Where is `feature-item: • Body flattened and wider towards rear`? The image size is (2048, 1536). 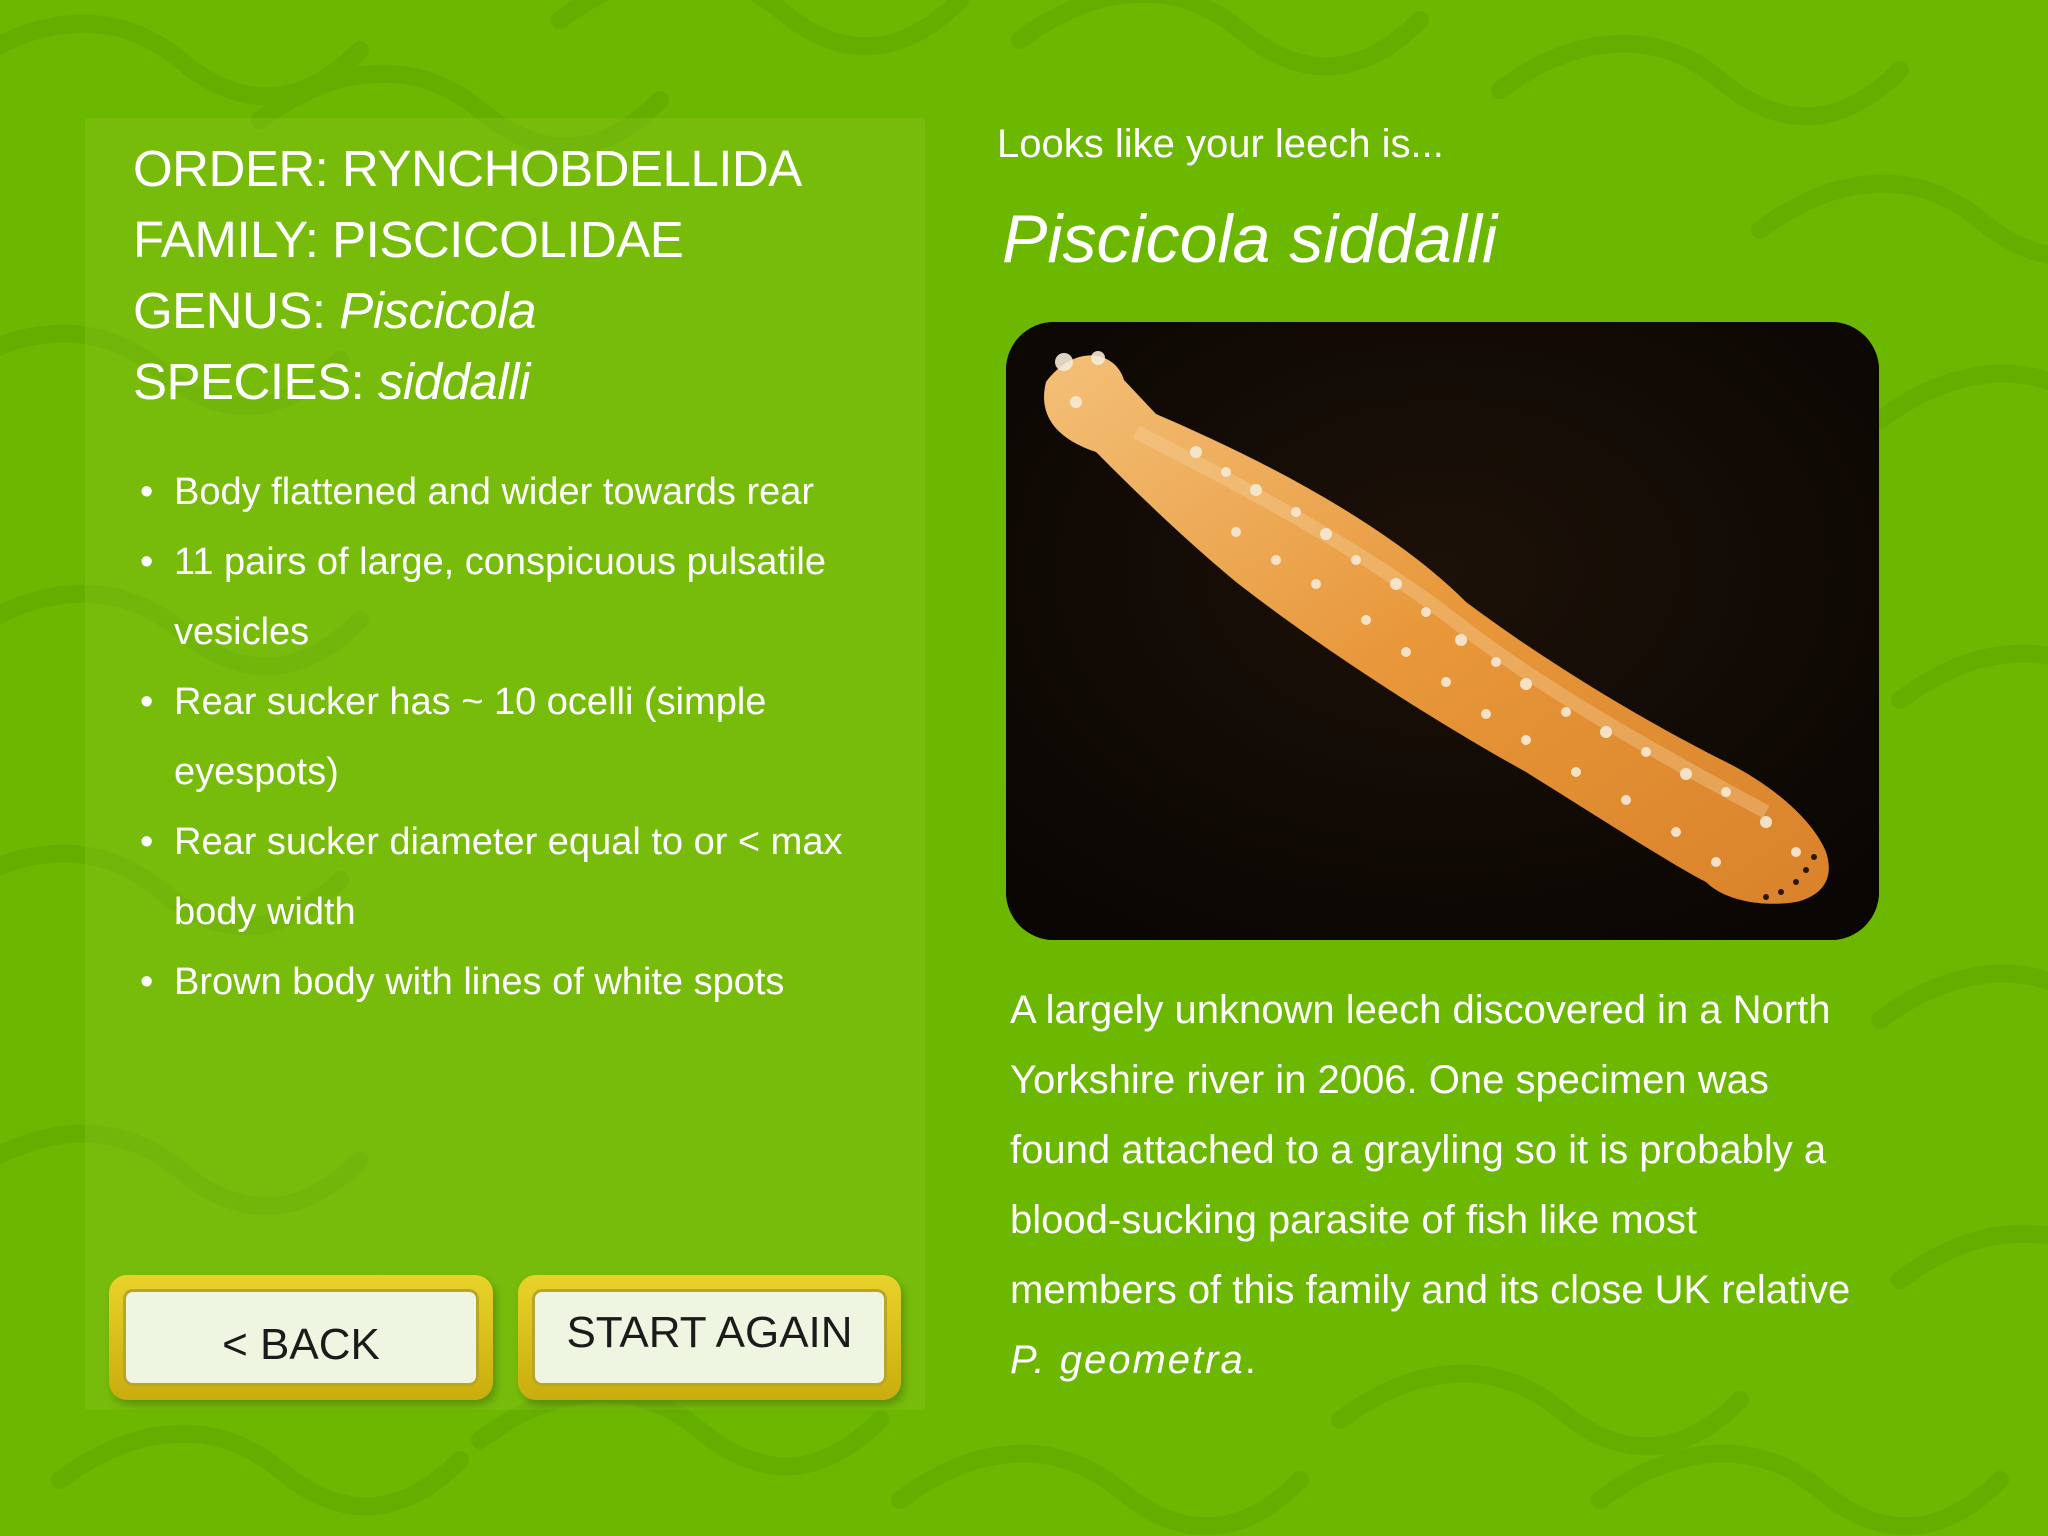 feature-item: • Body flattened and wider towards rear is located at coordinates (510, 492).